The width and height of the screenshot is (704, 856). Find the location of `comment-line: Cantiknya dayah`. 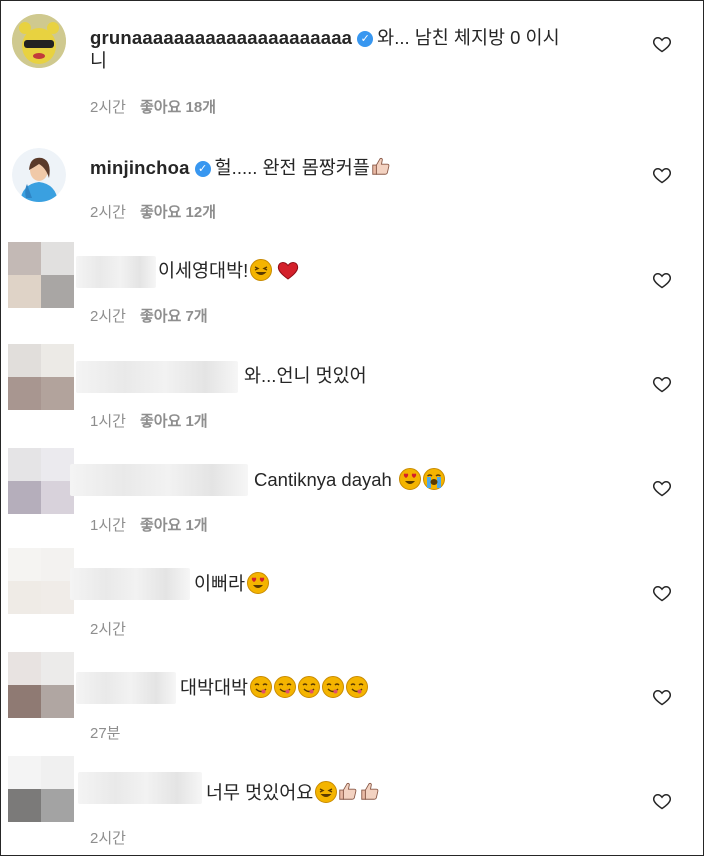

comment-line: Cantiknya dayah is located at coordinates (349, 480).